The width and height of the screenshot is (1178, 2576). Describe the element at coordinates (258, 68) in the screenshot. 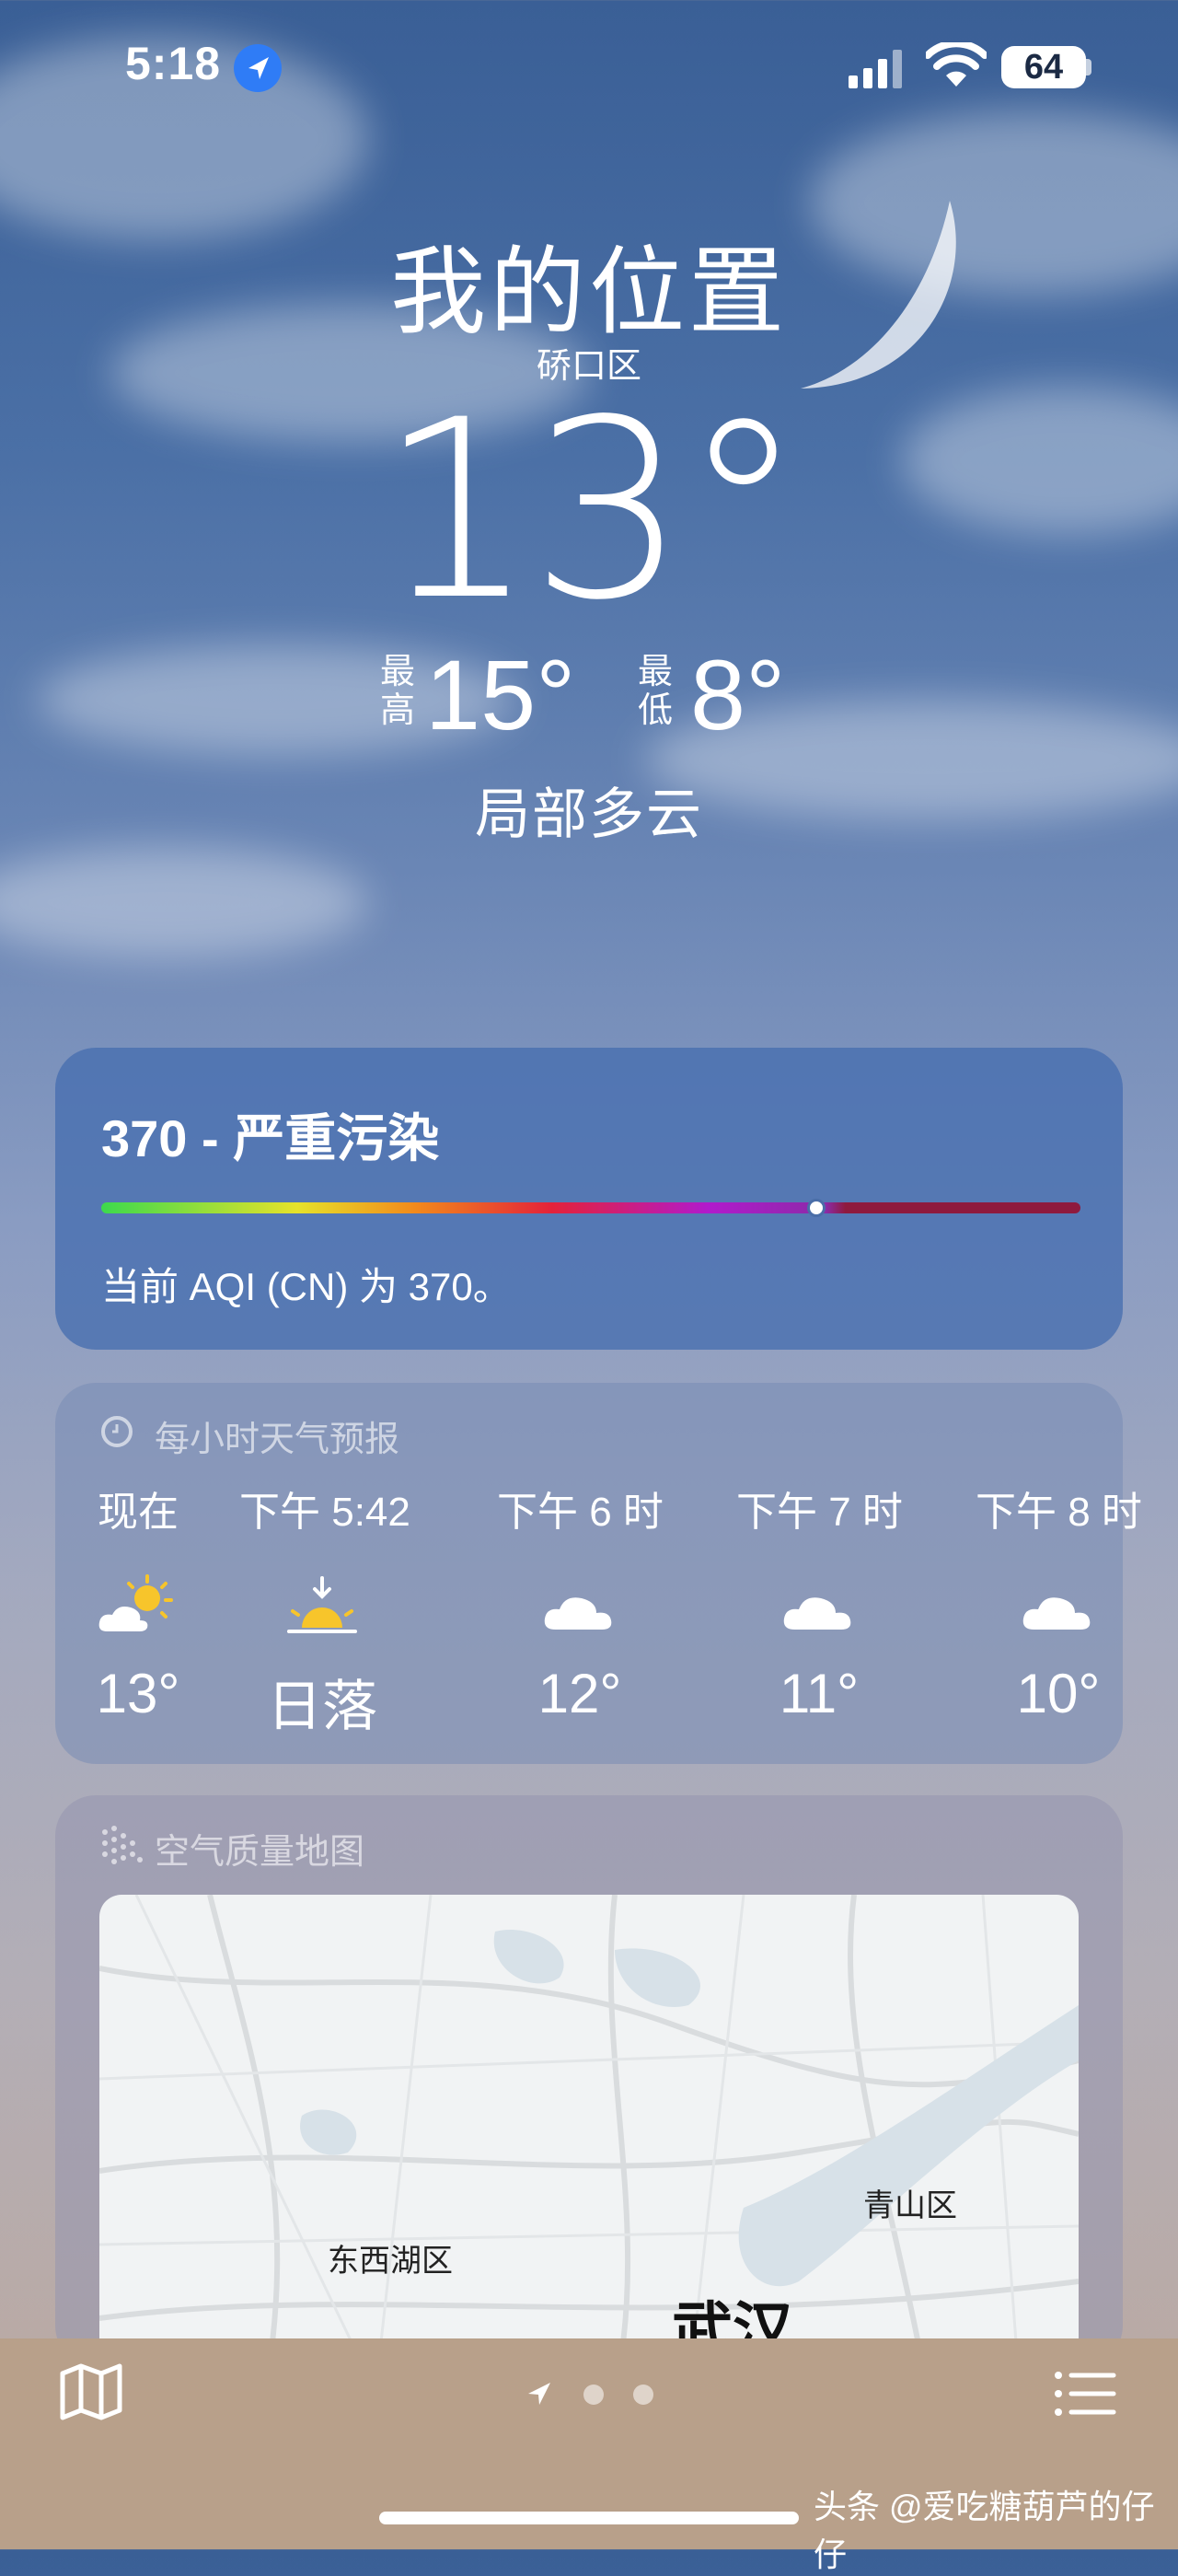

I see `location-arrow-icon` at that location.